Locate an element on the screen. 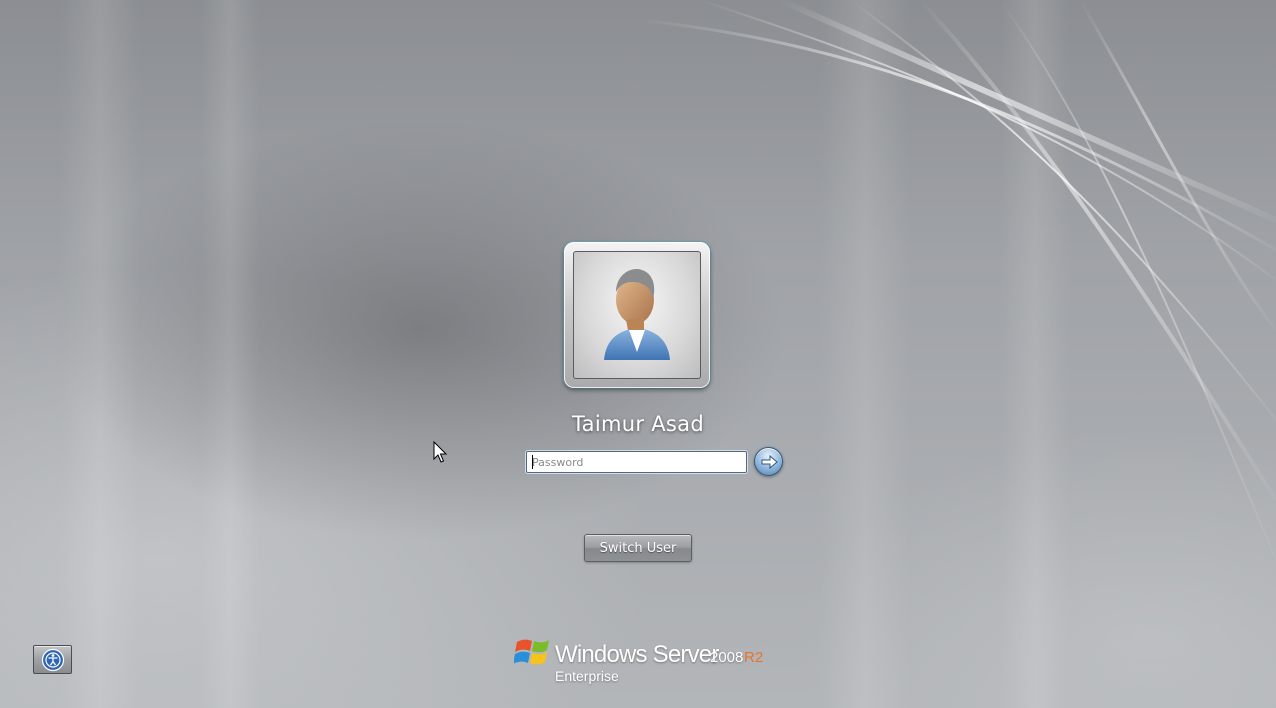 This screenshot has width=1276, height=708. ease-of-access-icon is located at coordinates (52, 659).